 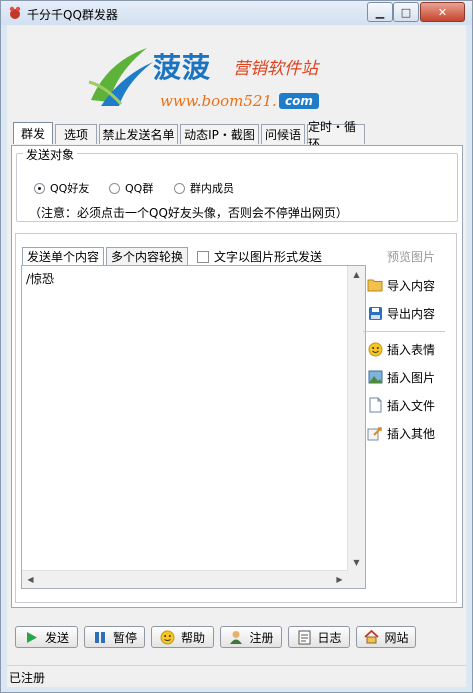 I want to click on tab-greeting: 问候语, so click(x=283, y=134).